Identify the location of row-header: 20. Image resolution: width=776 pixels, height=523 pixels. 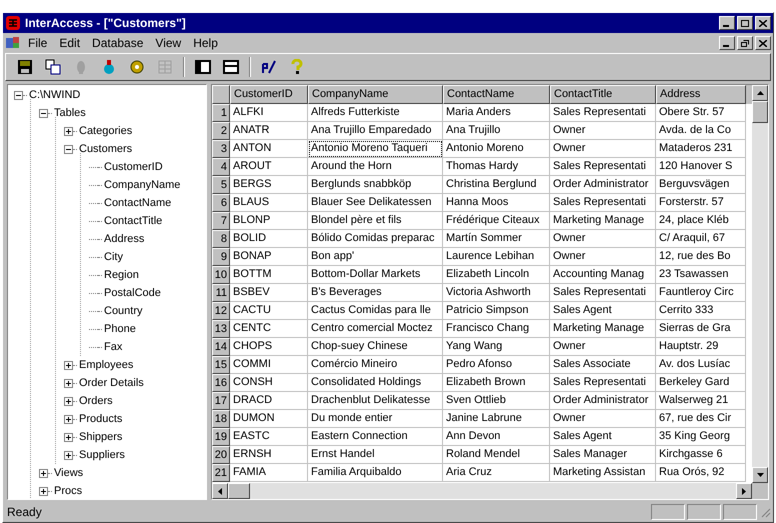
(221, 455).